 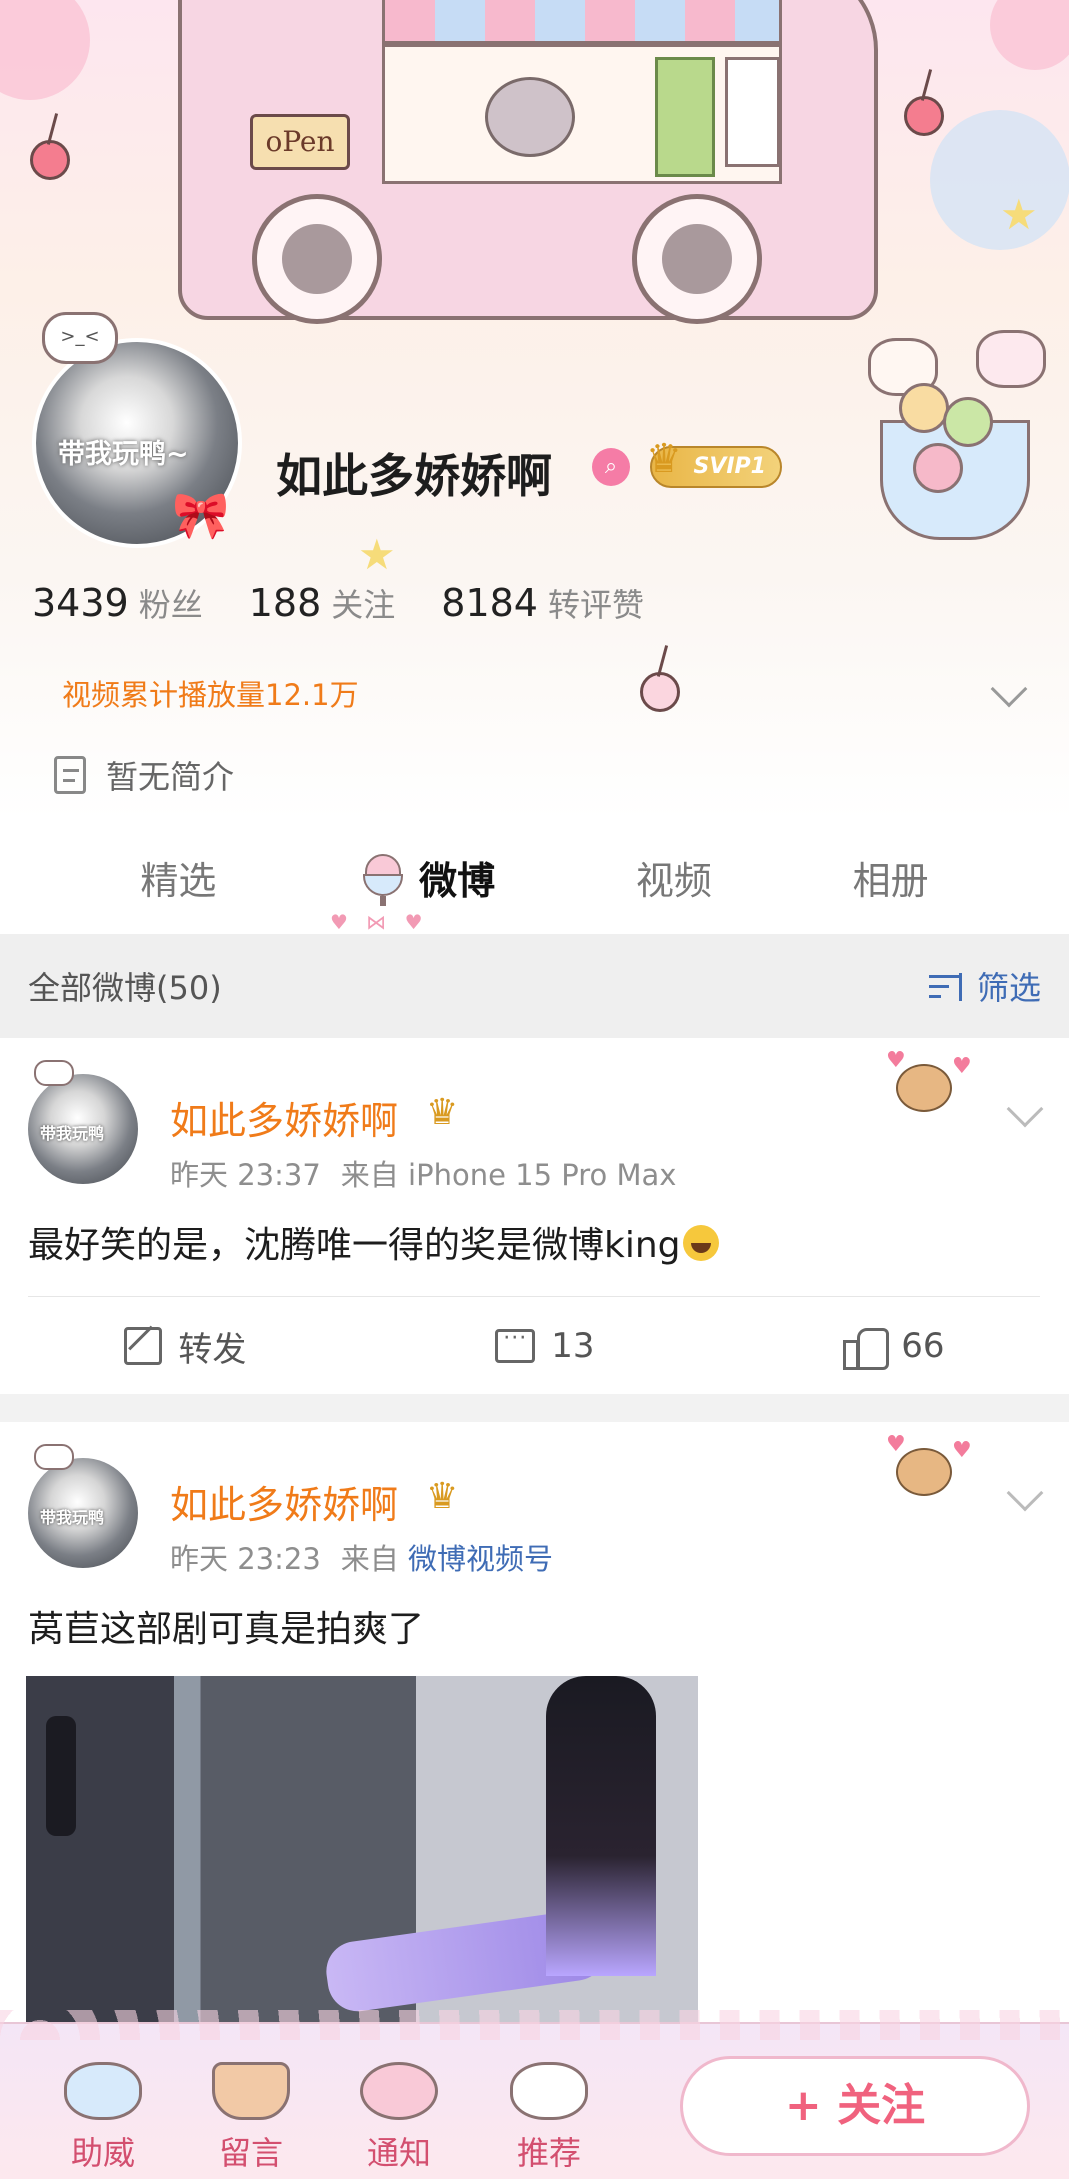 I want to click on sundae-stem, so click(x=383, y=901).